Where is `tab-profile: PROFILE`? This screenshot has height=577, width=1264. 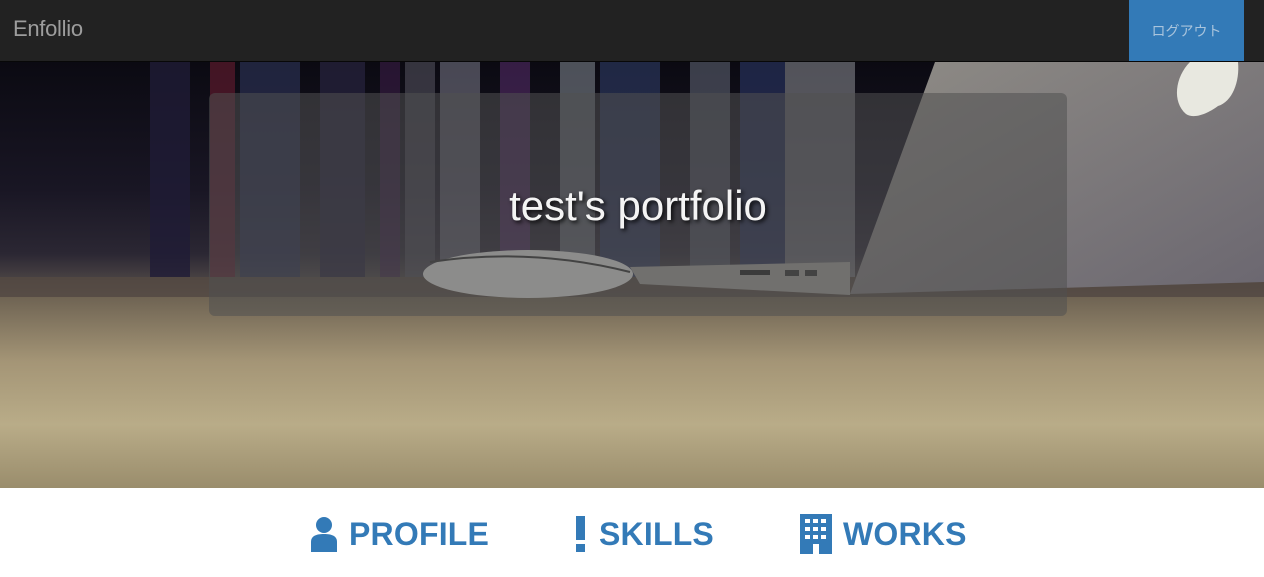
tab-profile: PROFILE is located at coordinates (399, 534).